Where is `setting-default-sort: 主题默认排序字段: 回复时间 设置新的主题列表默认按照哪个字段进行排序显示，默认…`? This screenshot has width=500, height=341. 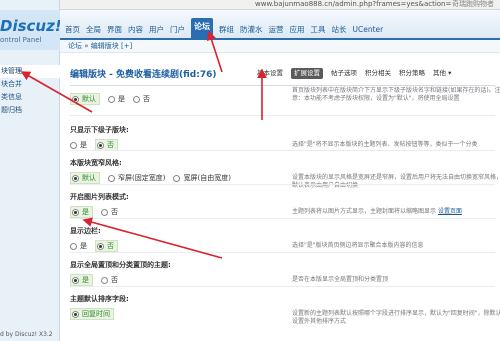 setting-default-sort: 主题默认排序字段: 回复时间 设置新的主题列表默认按照哪个字段进行排序显示，默认… is located at coordinates (285, 309).